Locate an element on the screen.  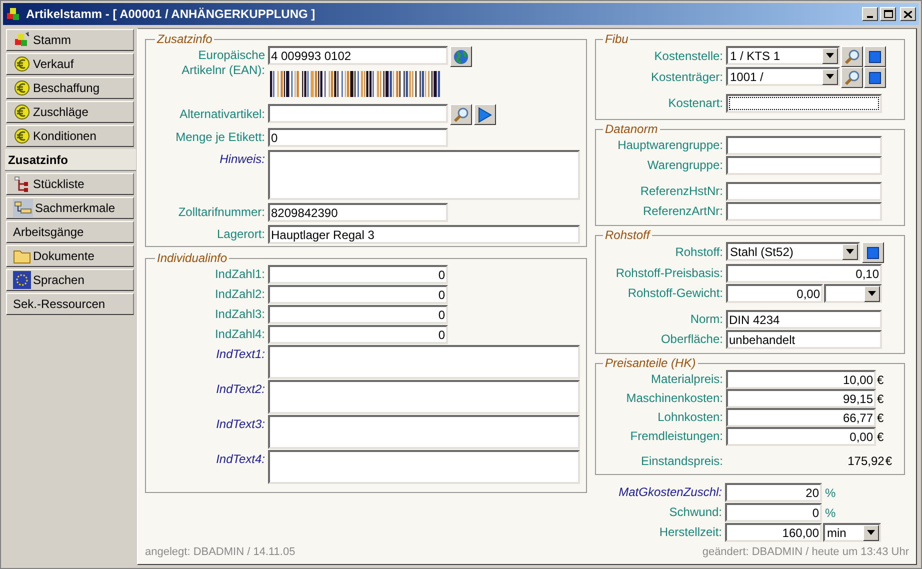
field-label: Warengruppe: is located at coordinates (685, 165).